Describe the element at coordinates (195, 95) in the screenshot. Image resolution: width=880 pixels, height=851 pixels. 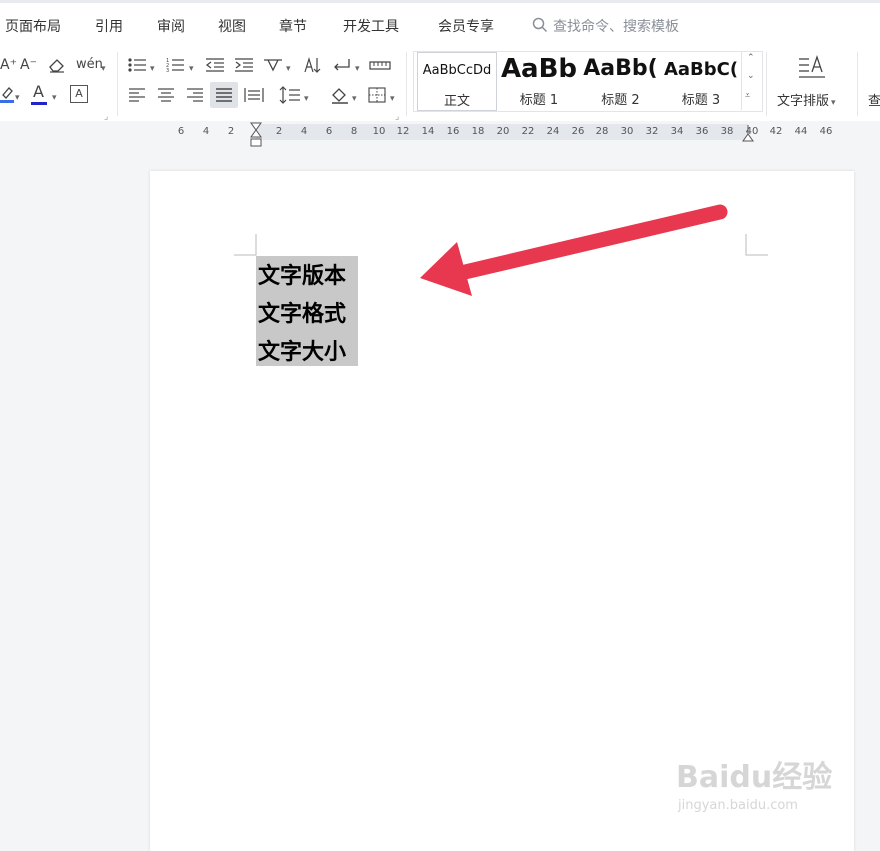
I see `align-right-icon` at that location.